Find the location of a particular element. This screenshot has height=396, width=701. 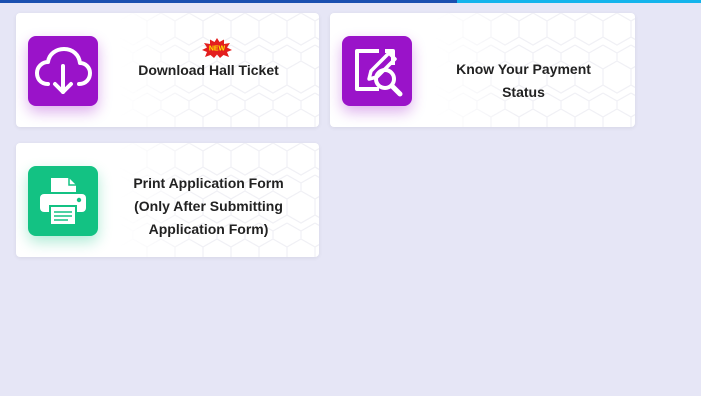

top-bar-primary-segment is located at coordinates (228, 1).